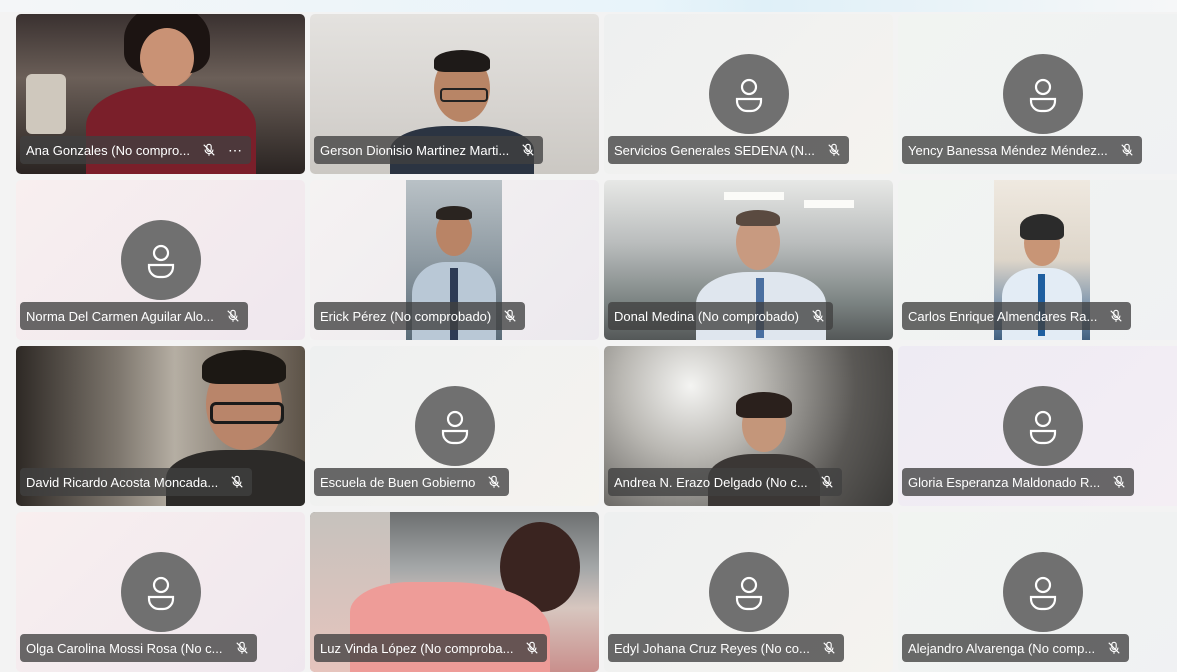 The width and height of the screenshot is (1177, 672). I want to click on participant-tile: Erick Pérez (No comprobado), so click(454, 260).